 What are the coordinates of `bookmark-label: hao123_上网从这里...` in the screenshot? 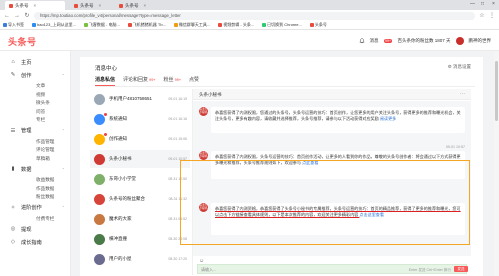 It's located at (56, 24).